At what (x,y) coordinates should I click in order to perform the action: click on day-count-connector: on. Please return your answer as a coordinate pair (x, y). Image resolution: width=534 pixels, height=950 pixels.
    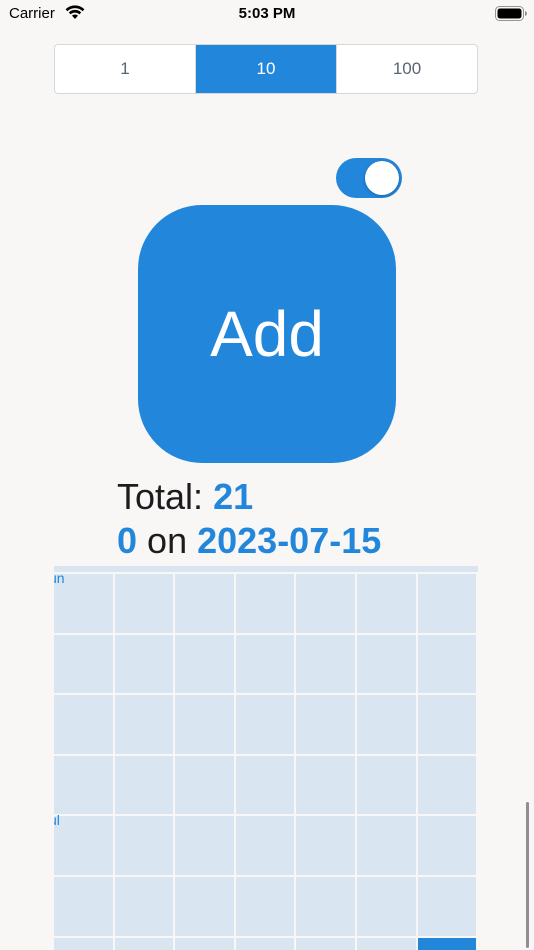
    Looking at the image, I should click on (167, 540).